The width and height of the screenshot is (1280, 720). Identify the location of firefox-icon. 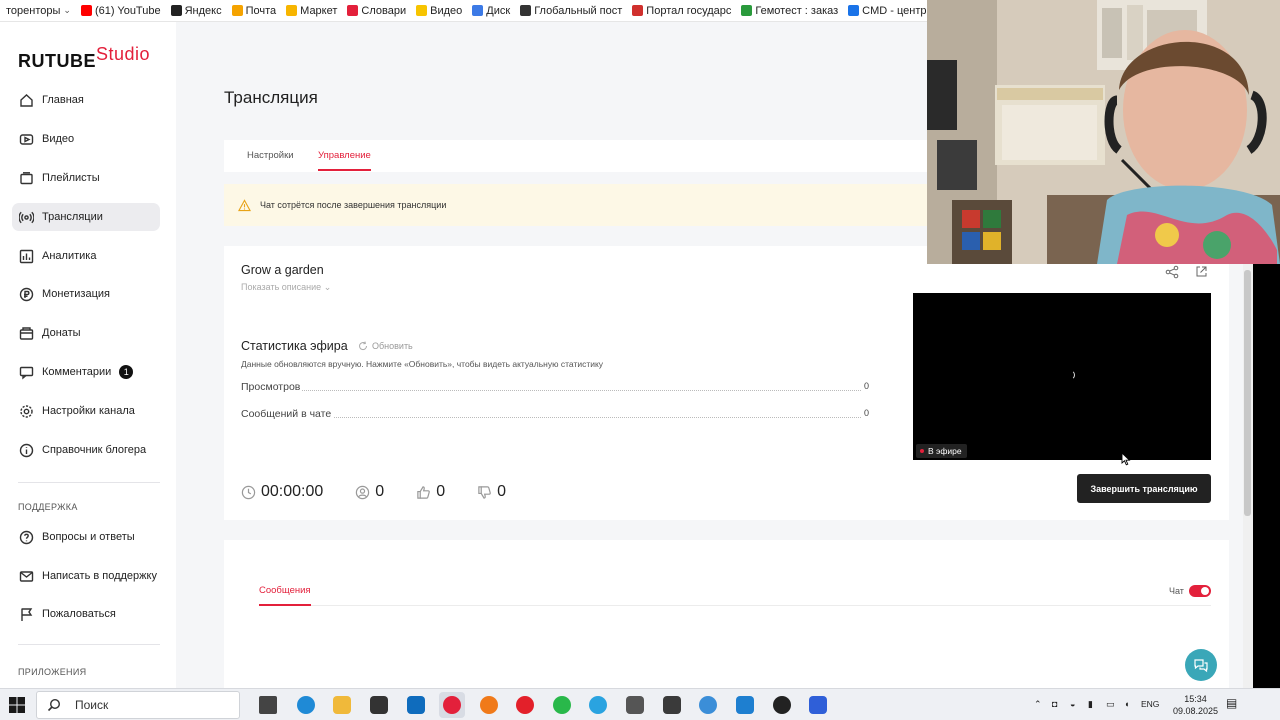
(489, 705).